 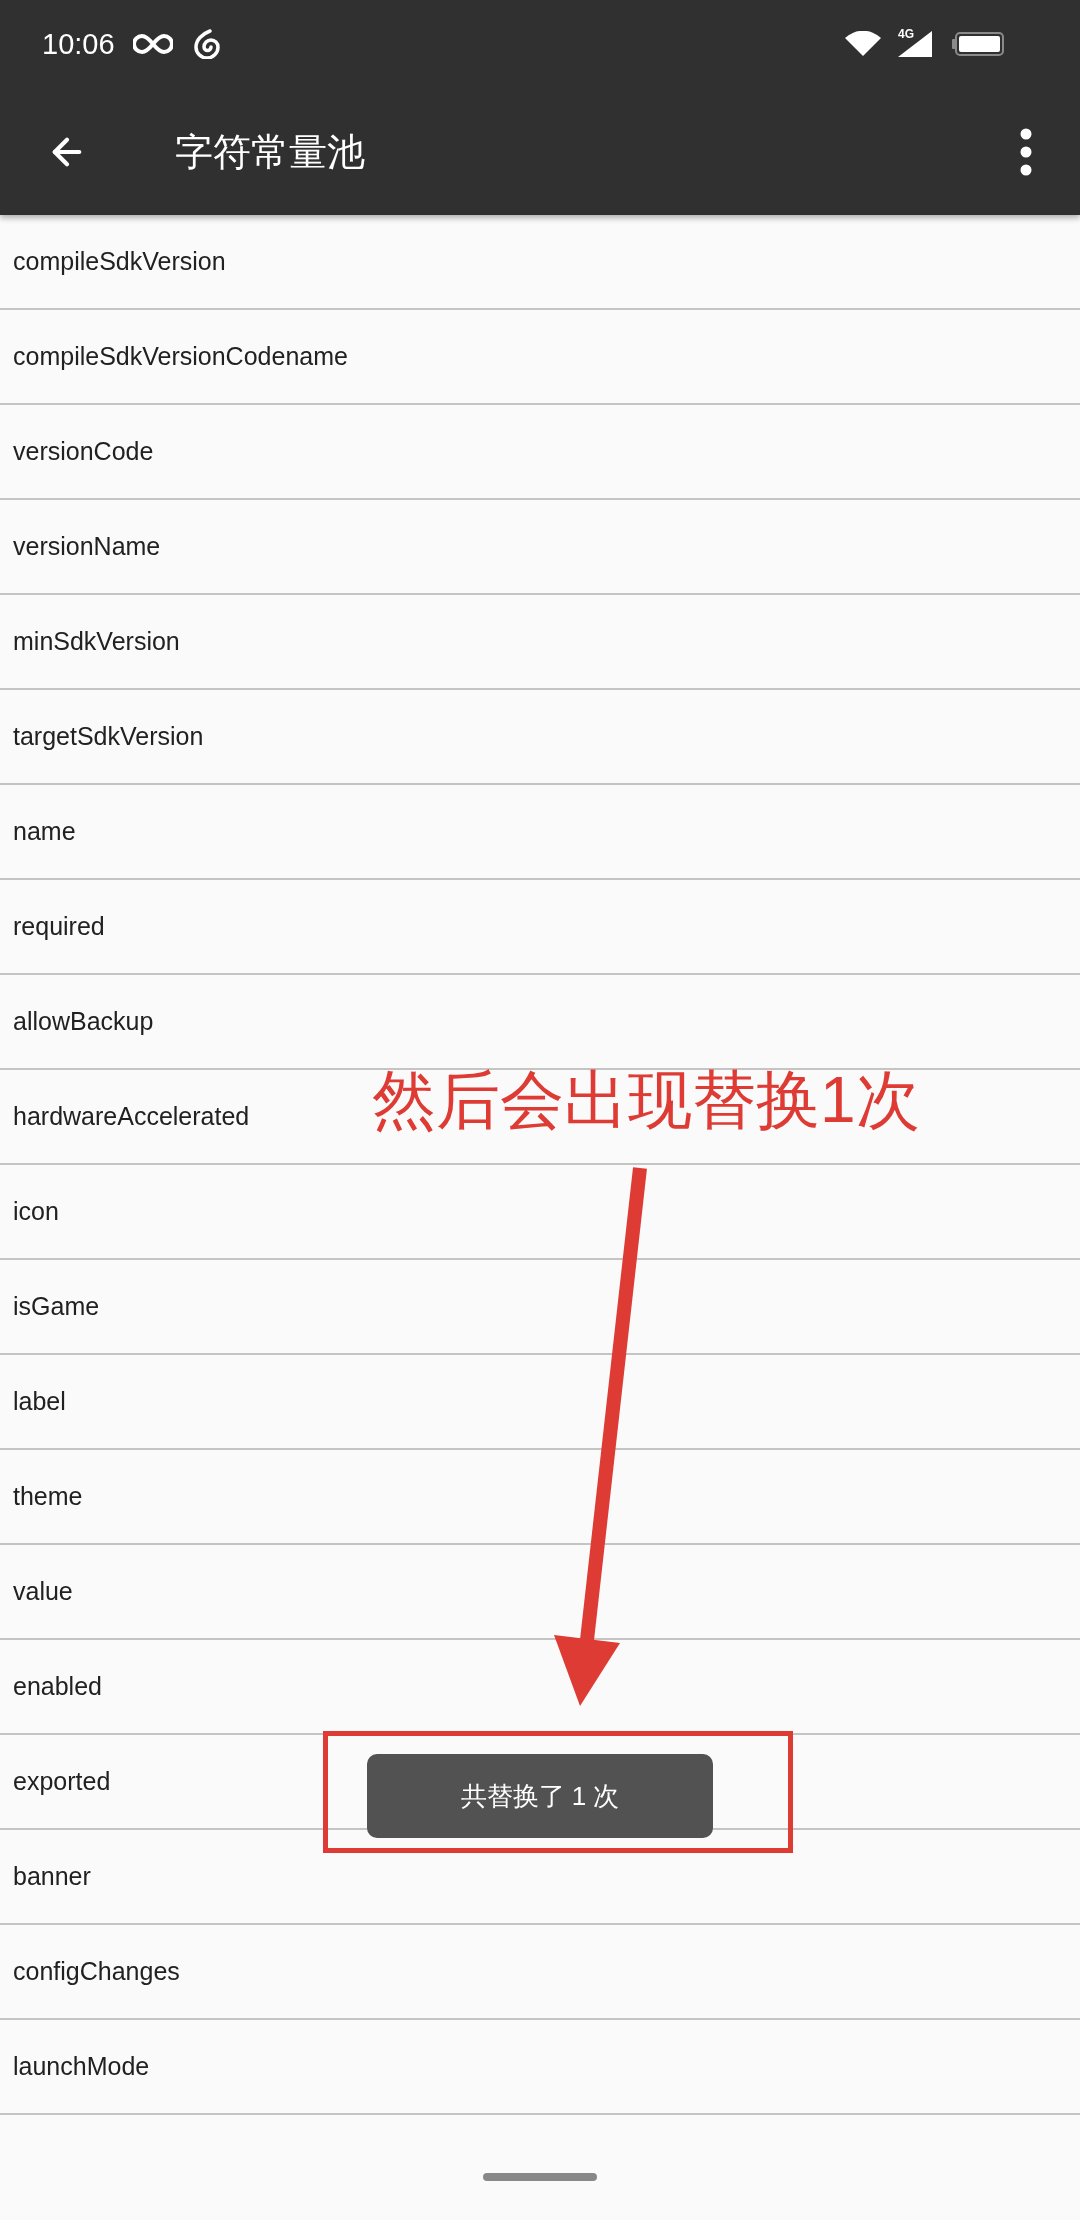 I want to click on more-icon, so click(x=1026, y=151).